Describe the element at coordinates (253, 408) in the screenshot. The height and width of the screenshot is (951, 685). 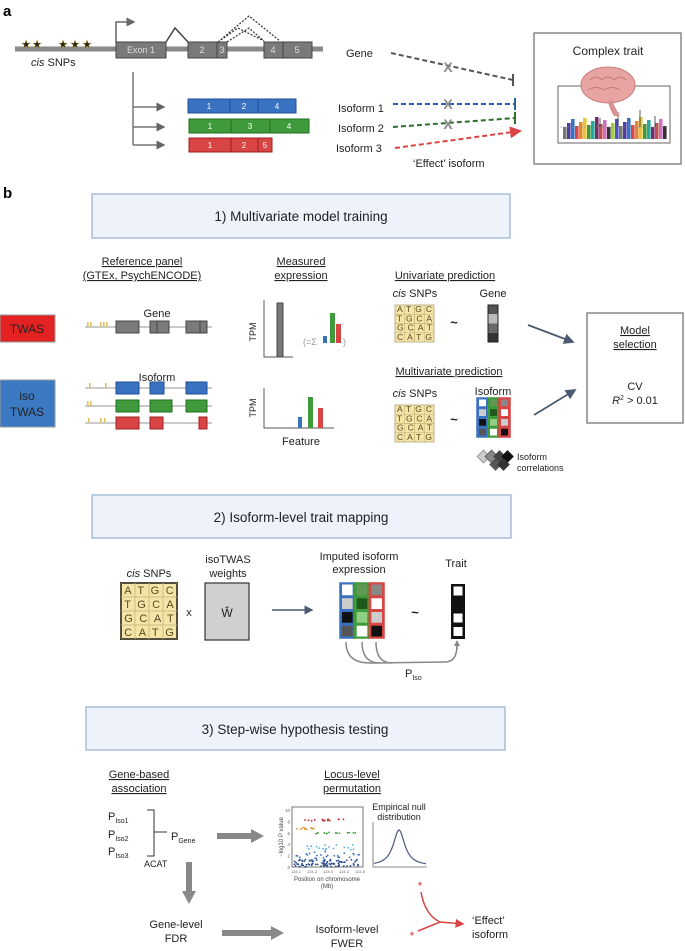
I see `tpm-axis-label: TPM` at that location.